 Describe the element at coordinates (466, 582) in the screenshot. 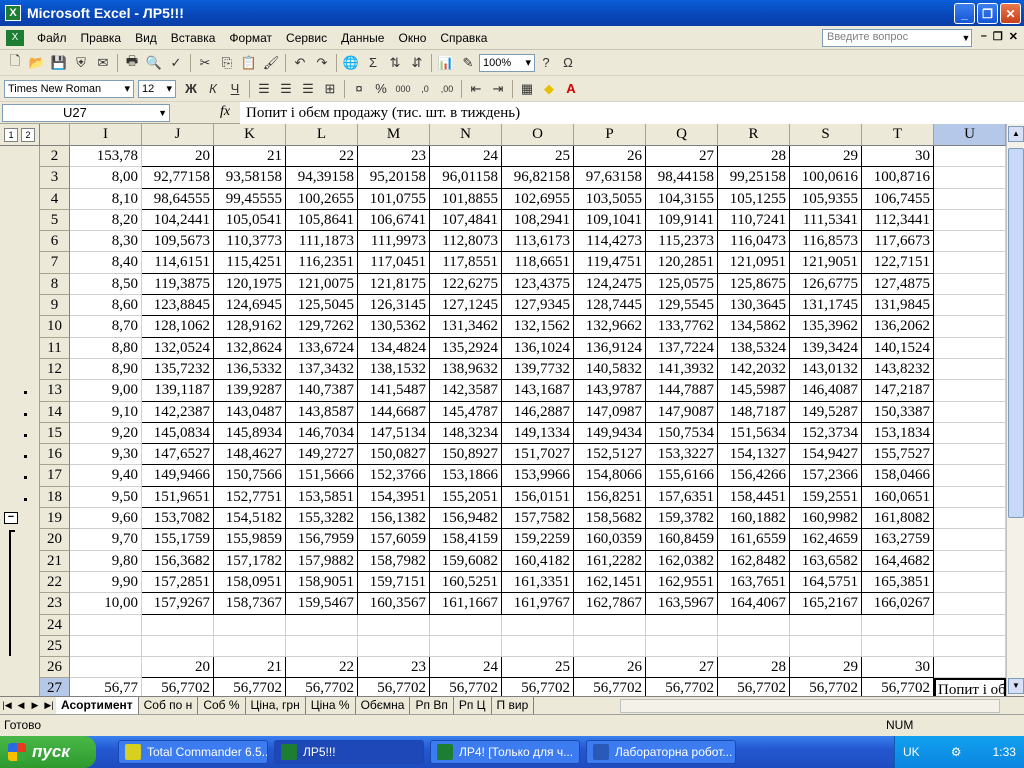

I see `cell: 160,5251` at that location.